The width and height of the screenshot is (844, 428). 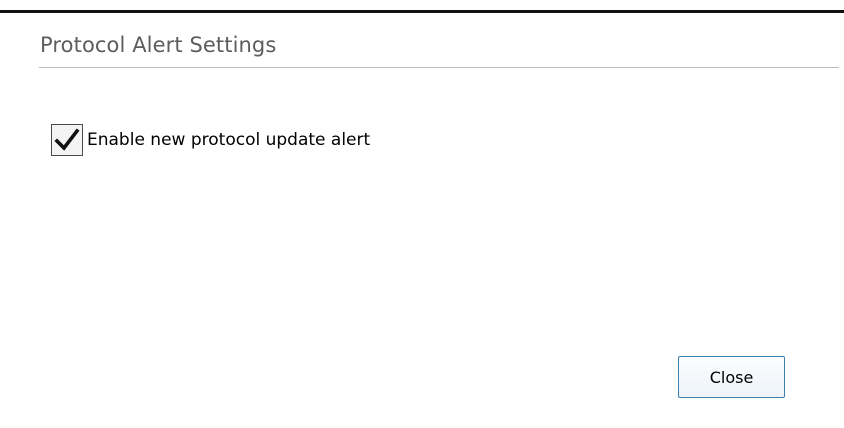 What do you see at coordinates (228, 140) in the screenshot?
I see `enable-alert-checkbox-label: Enable new protocol update alert` at bounding box center [228, 140].